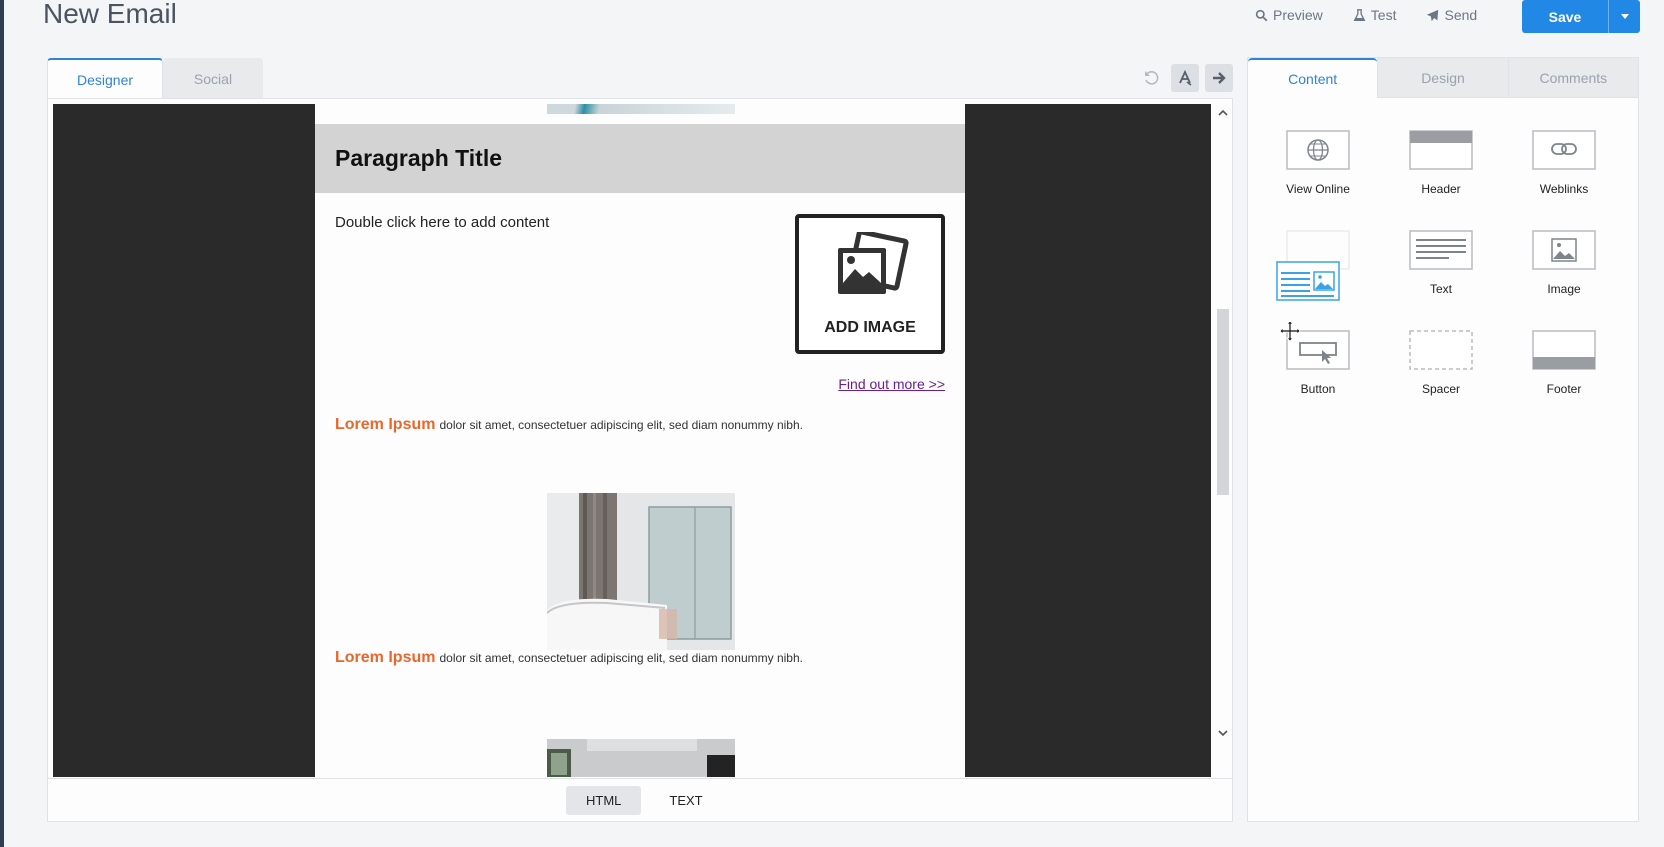 The height and width of the screenshot is (847, 1664). I want to click on canvas-scrollbar, so click(1223, 440).